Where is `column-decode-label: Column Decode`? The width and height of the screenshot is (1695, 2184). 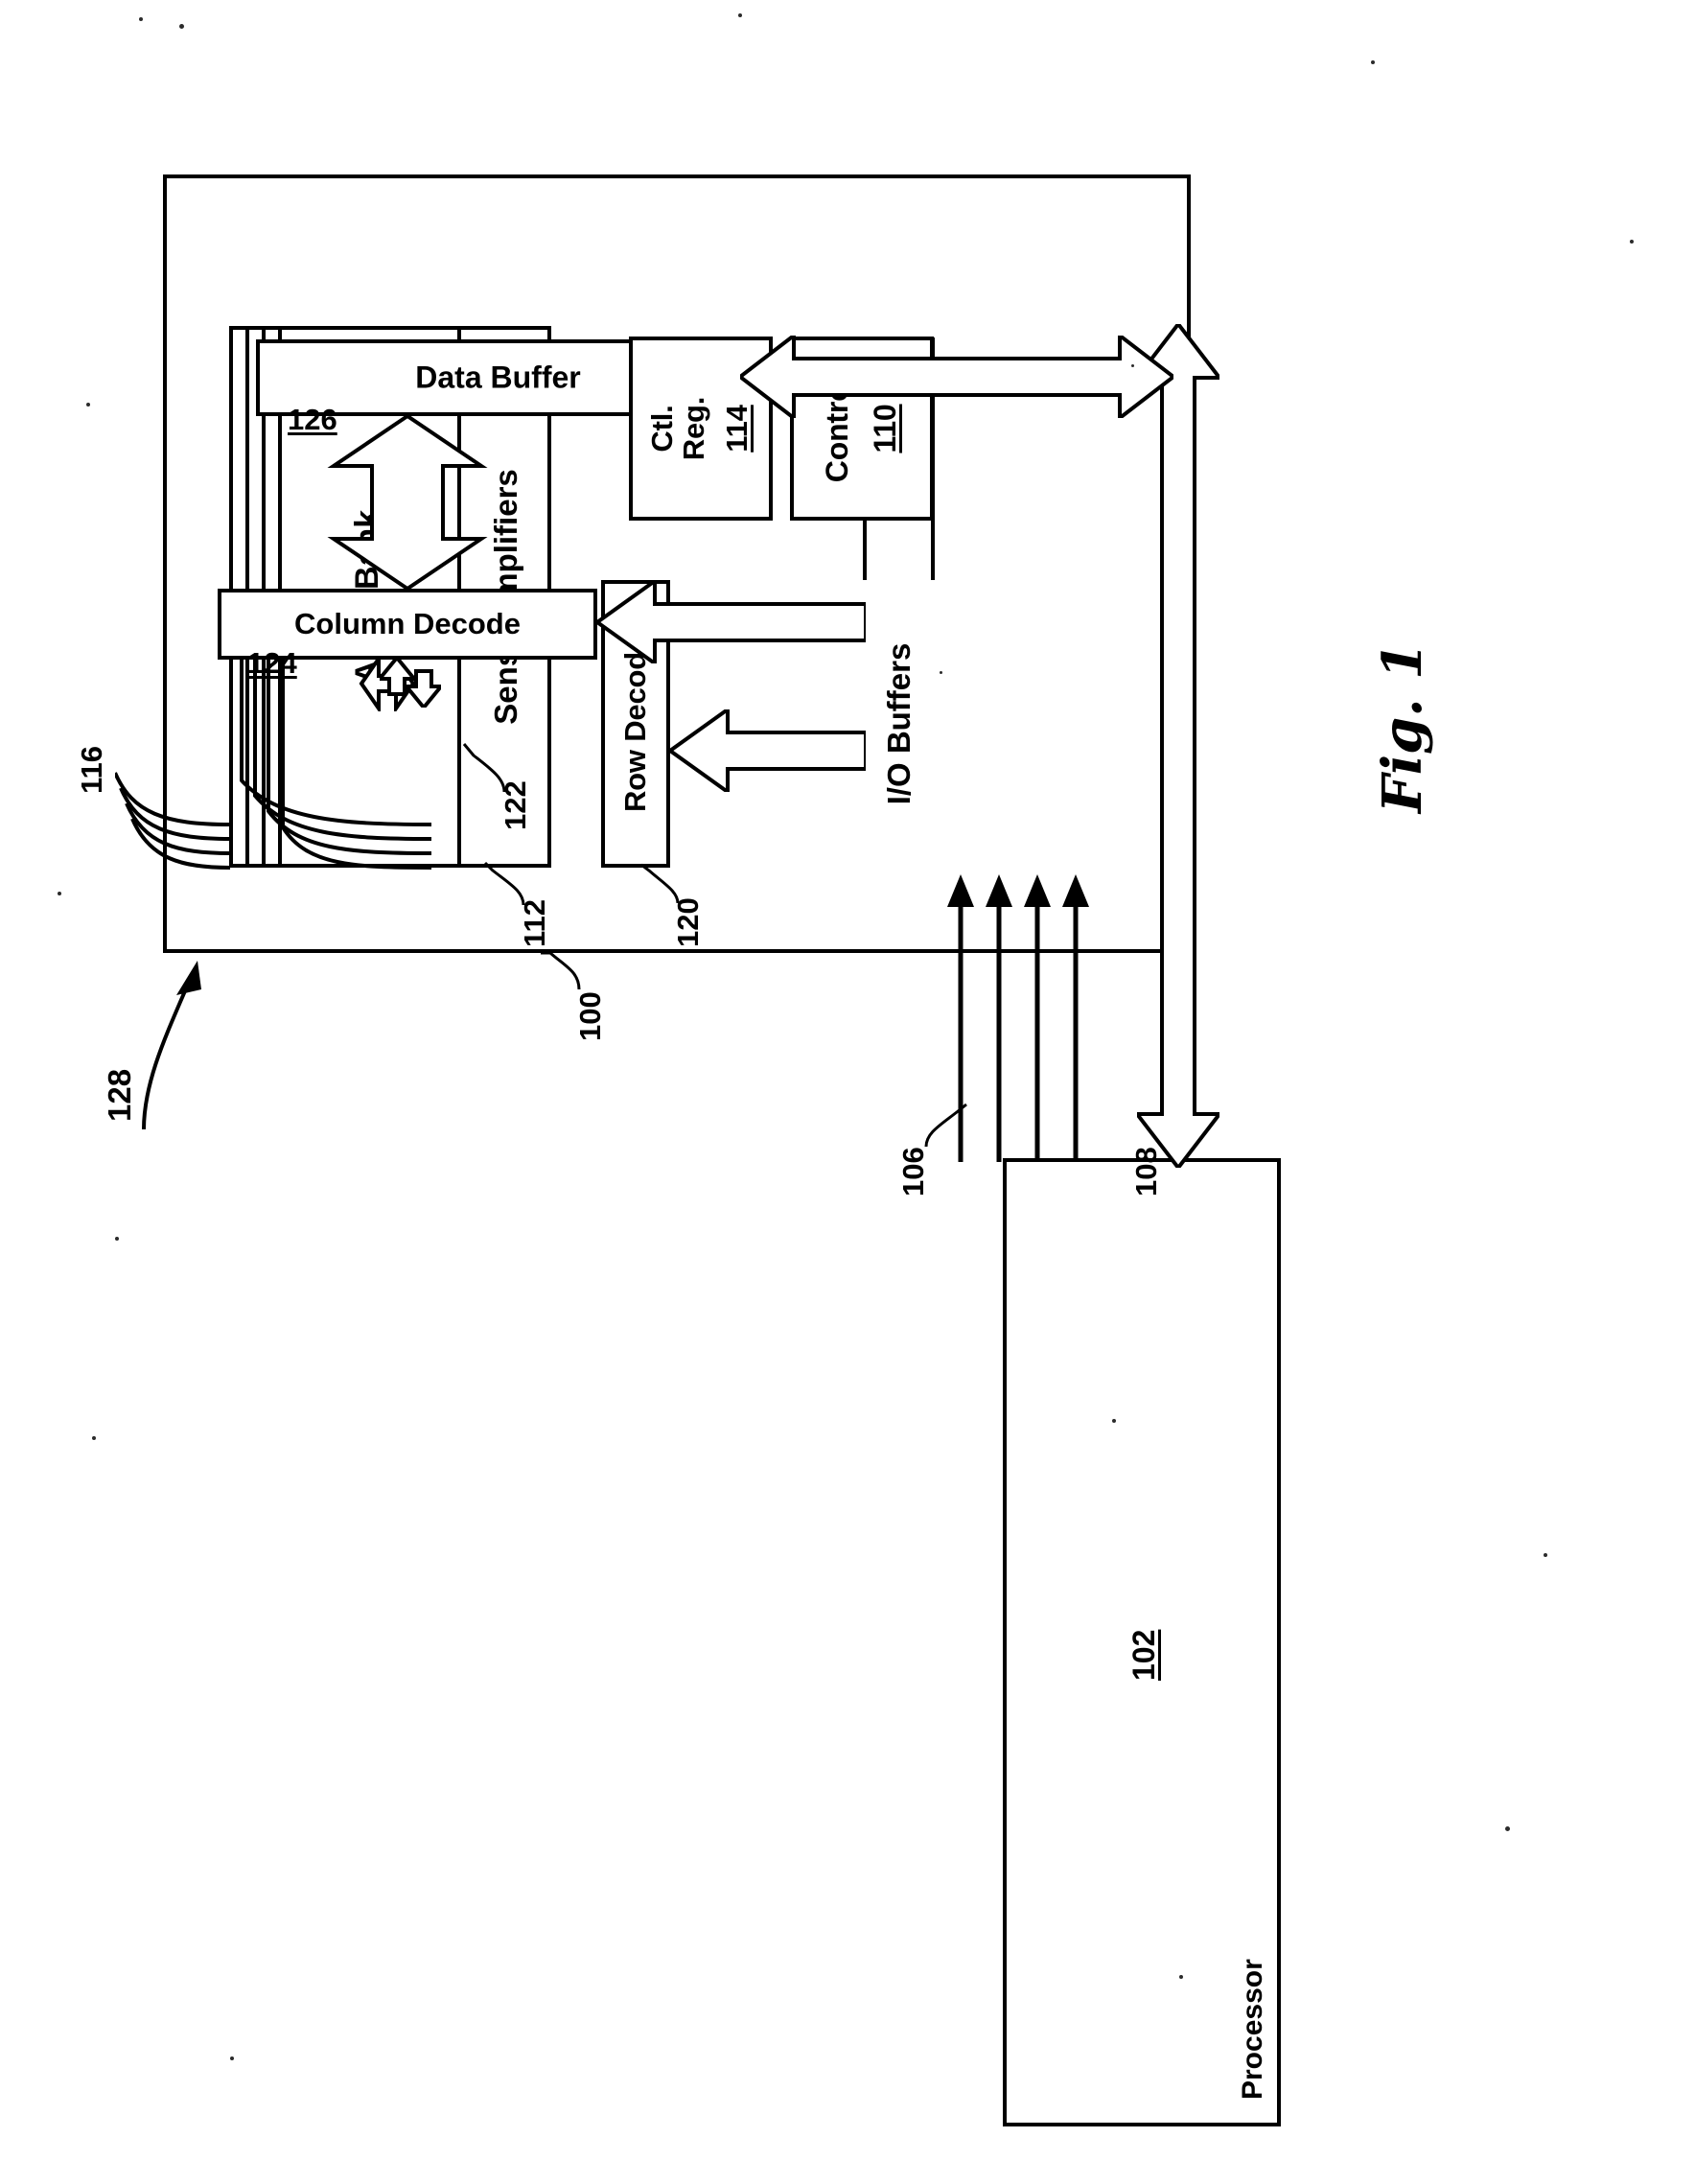 column-decode-label: Column Decode is located at coordinates (408, 623).